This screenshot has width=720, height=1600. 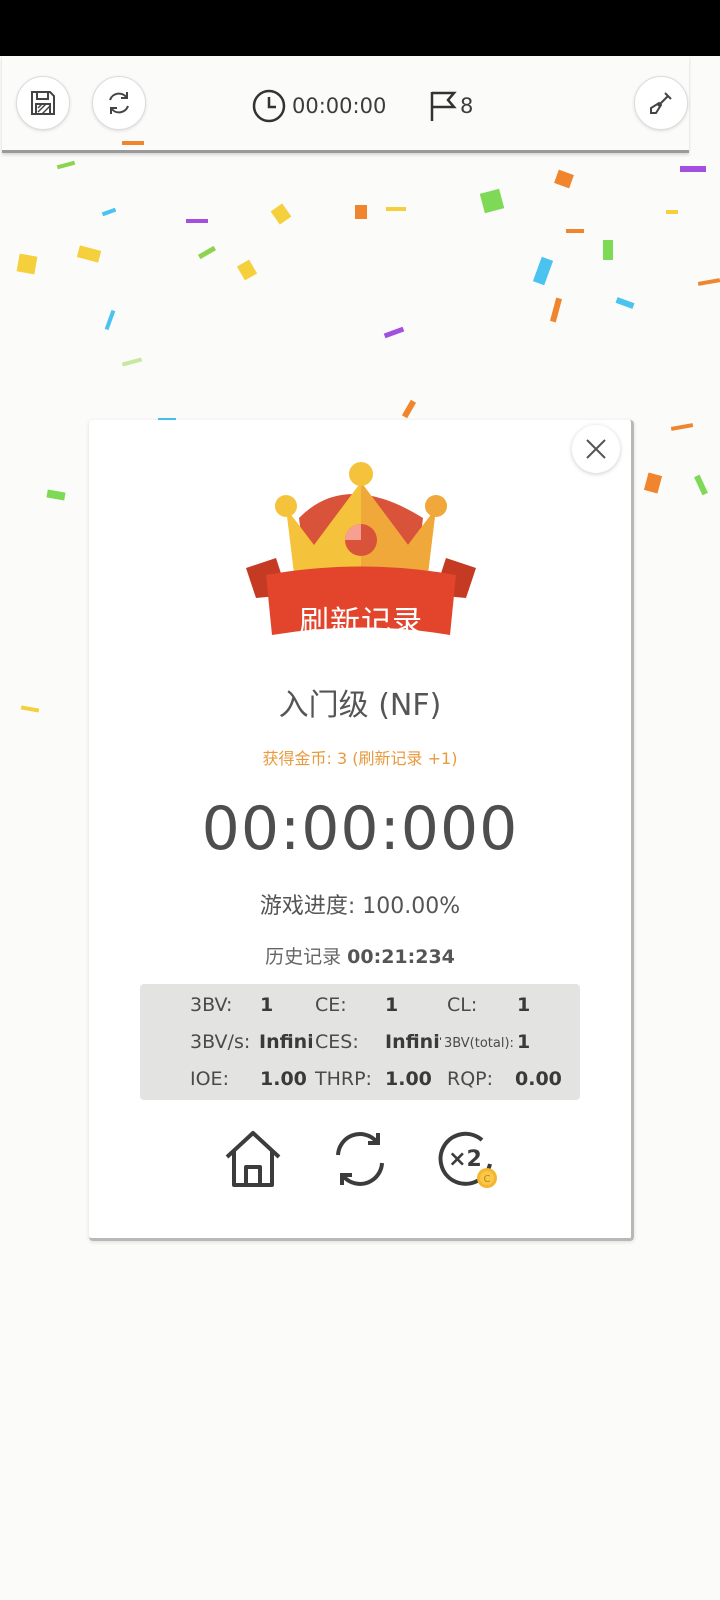 I want to click on game-toolbar: 00:00:00 8, so click(x=345, y=104).